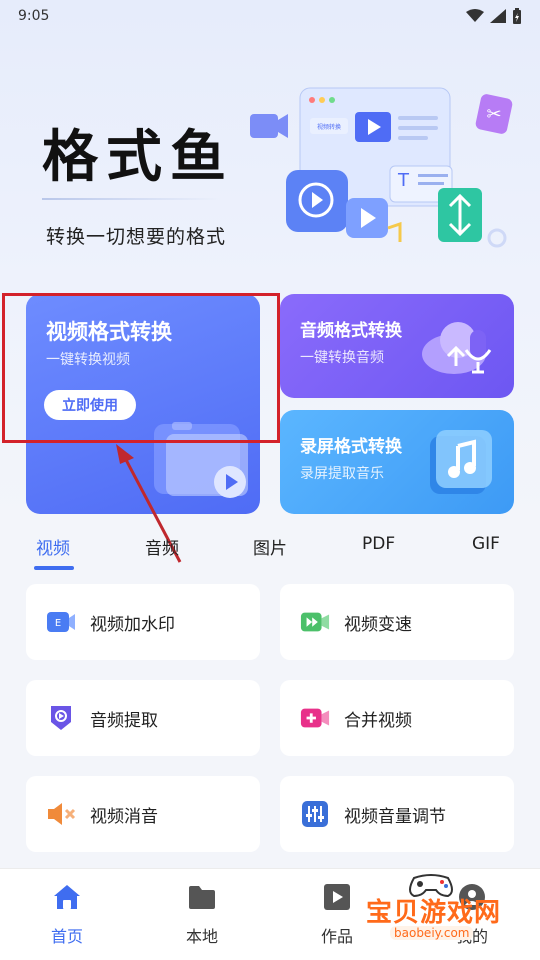 The image size is (540, 960). What do you see at coordinates (351, 331) in the screenshot?
I see `audio-convert-title: 音频格式转换` at bounding box center [351, 331].